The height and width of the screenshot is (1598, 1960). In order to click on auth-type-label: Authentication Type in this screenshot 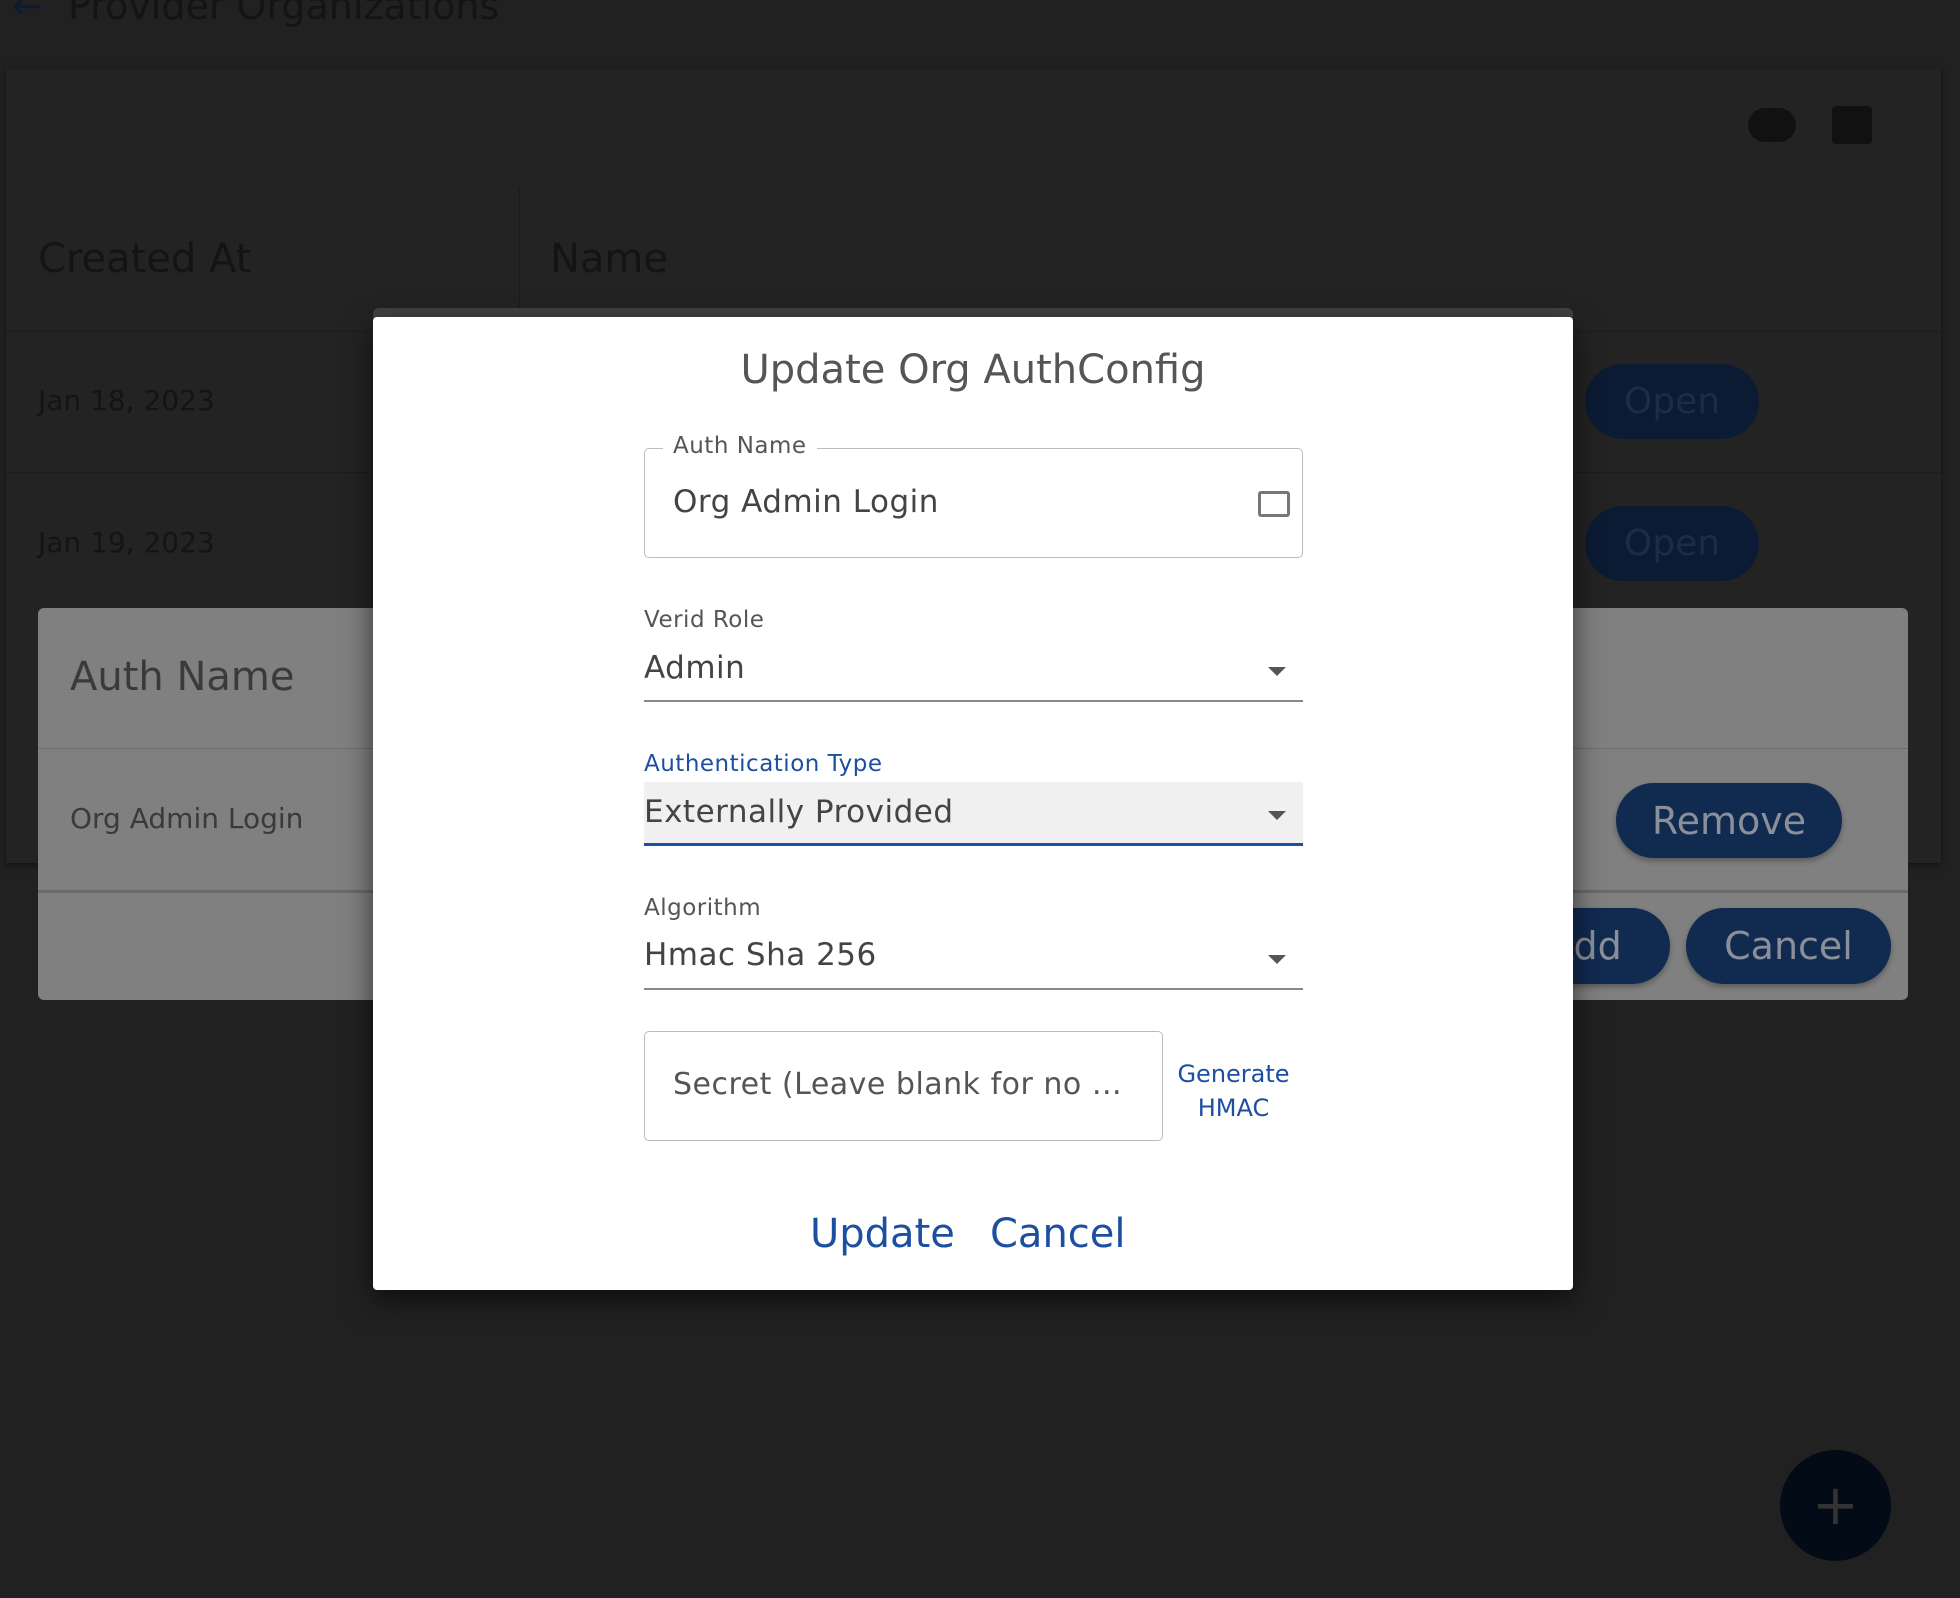, I will do `click(763, 764)`.